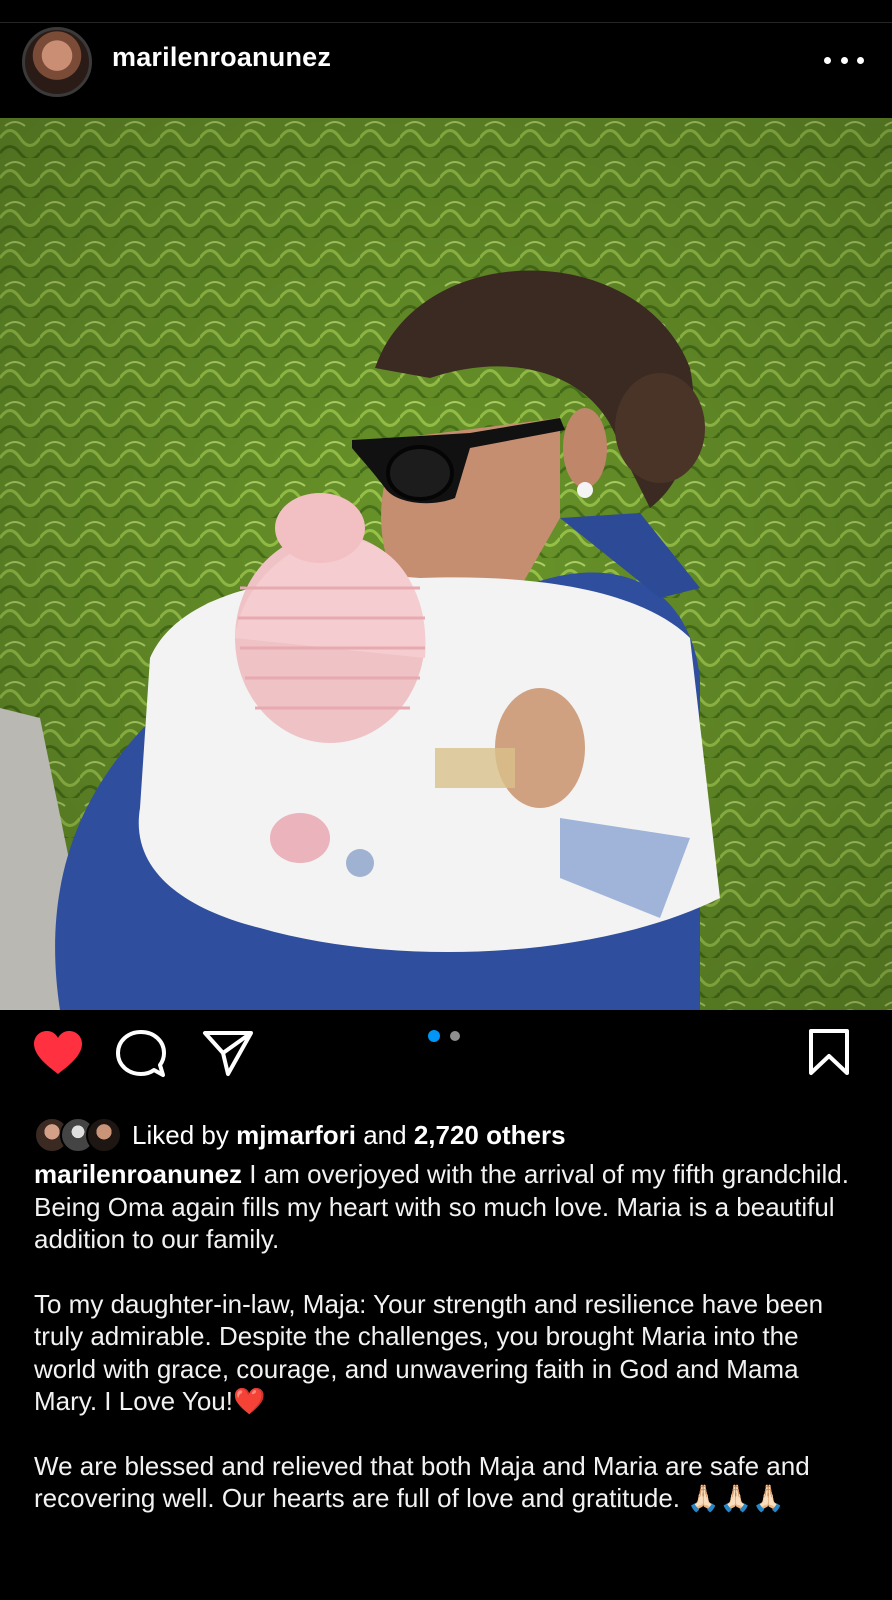  What do you see at coordinates (141, 1054) in the screenshot?
I see `comment-icon` at bounding box center [141, 1054].